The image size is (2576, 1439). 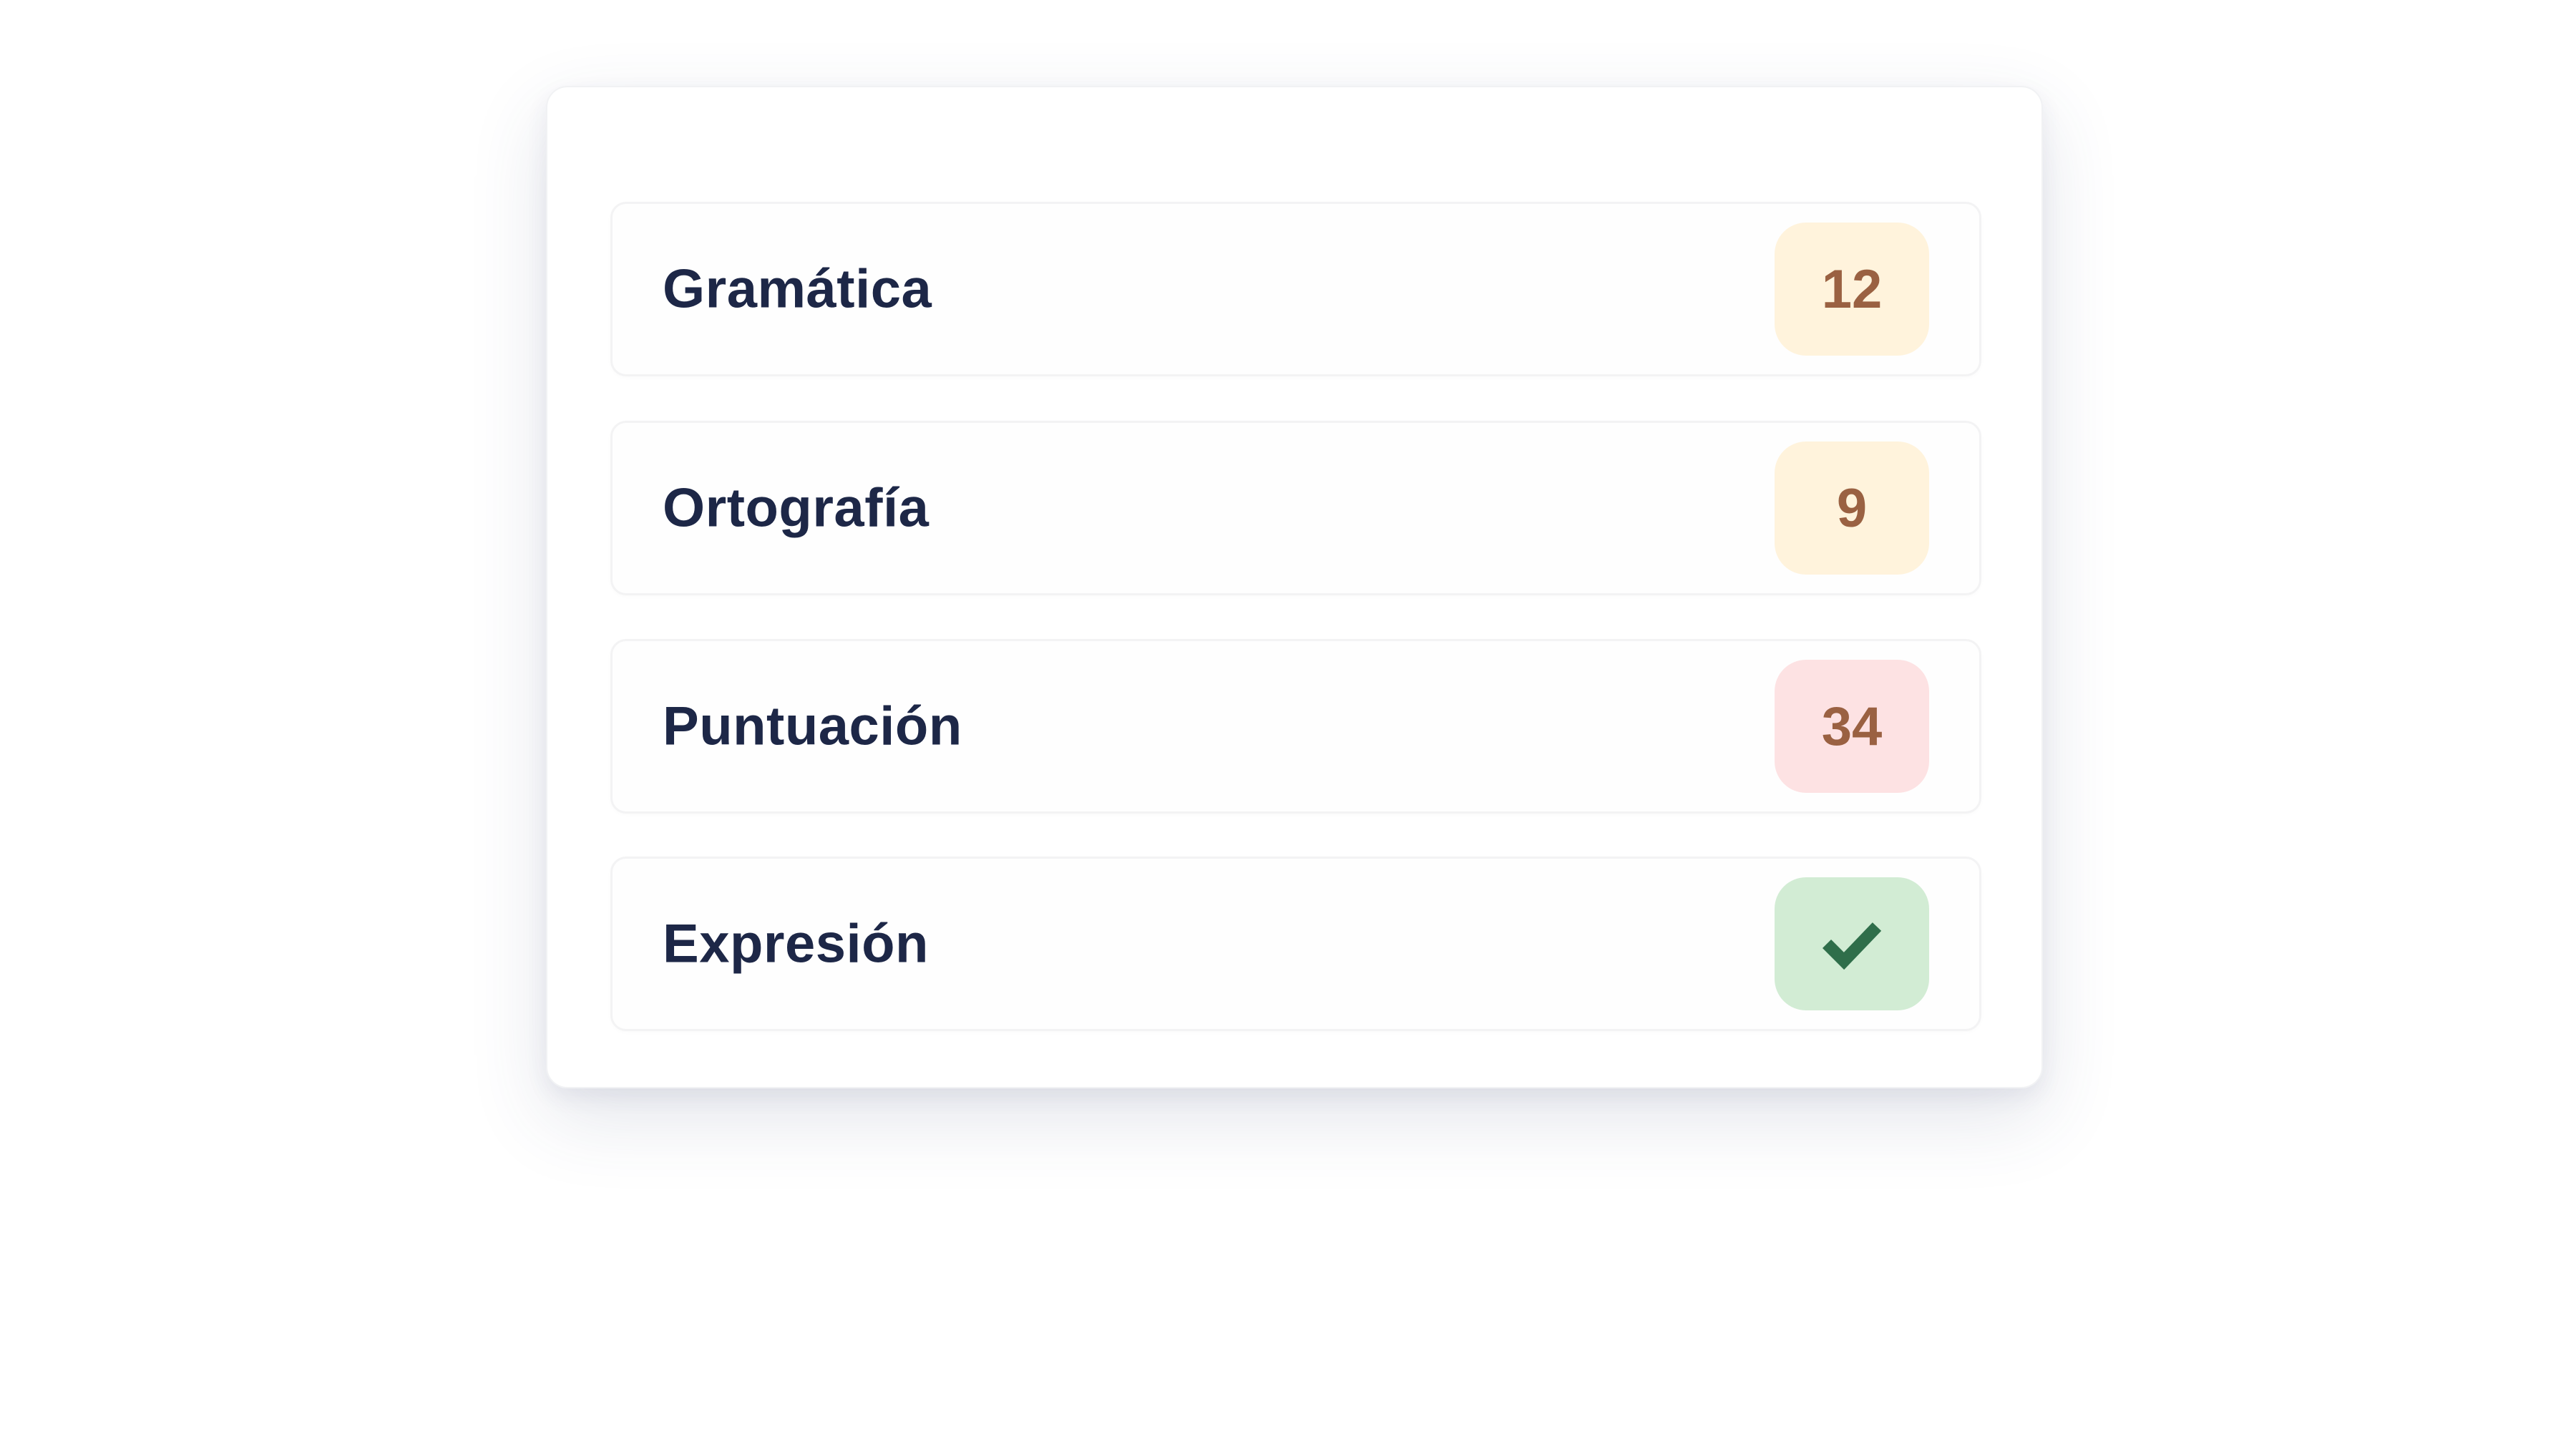 I want to click on category-label: Expresión, so click(x=796, y=944).